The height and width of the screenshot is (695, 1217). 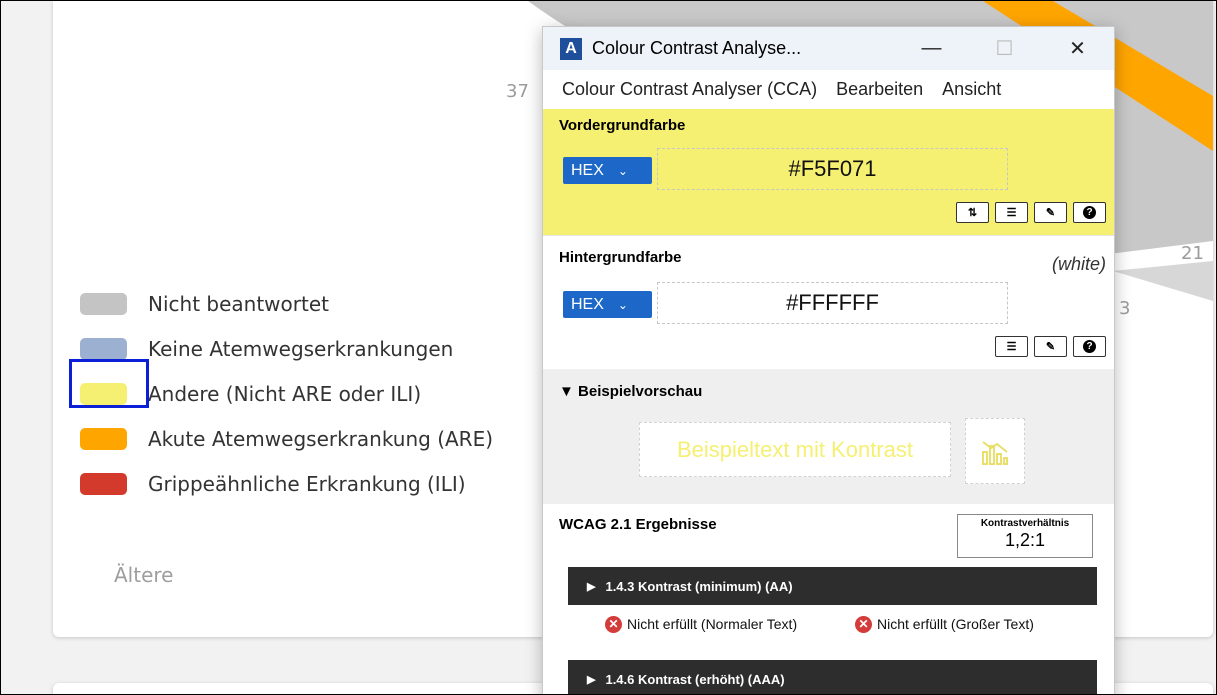 I want to click on foreground-hex-input: #F5F071, so click(x=832, y=169).